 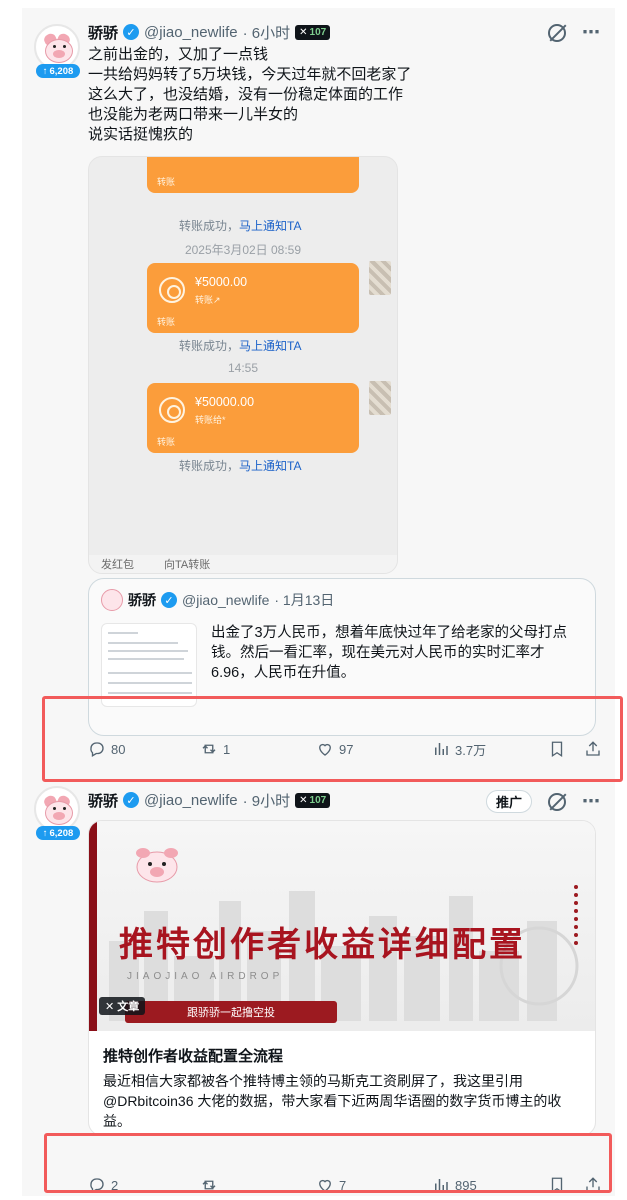 What do you see at coordinates (149, 665) in the screenshot?
I see `quoted-thumbnail` at bounding box center [149, 665].